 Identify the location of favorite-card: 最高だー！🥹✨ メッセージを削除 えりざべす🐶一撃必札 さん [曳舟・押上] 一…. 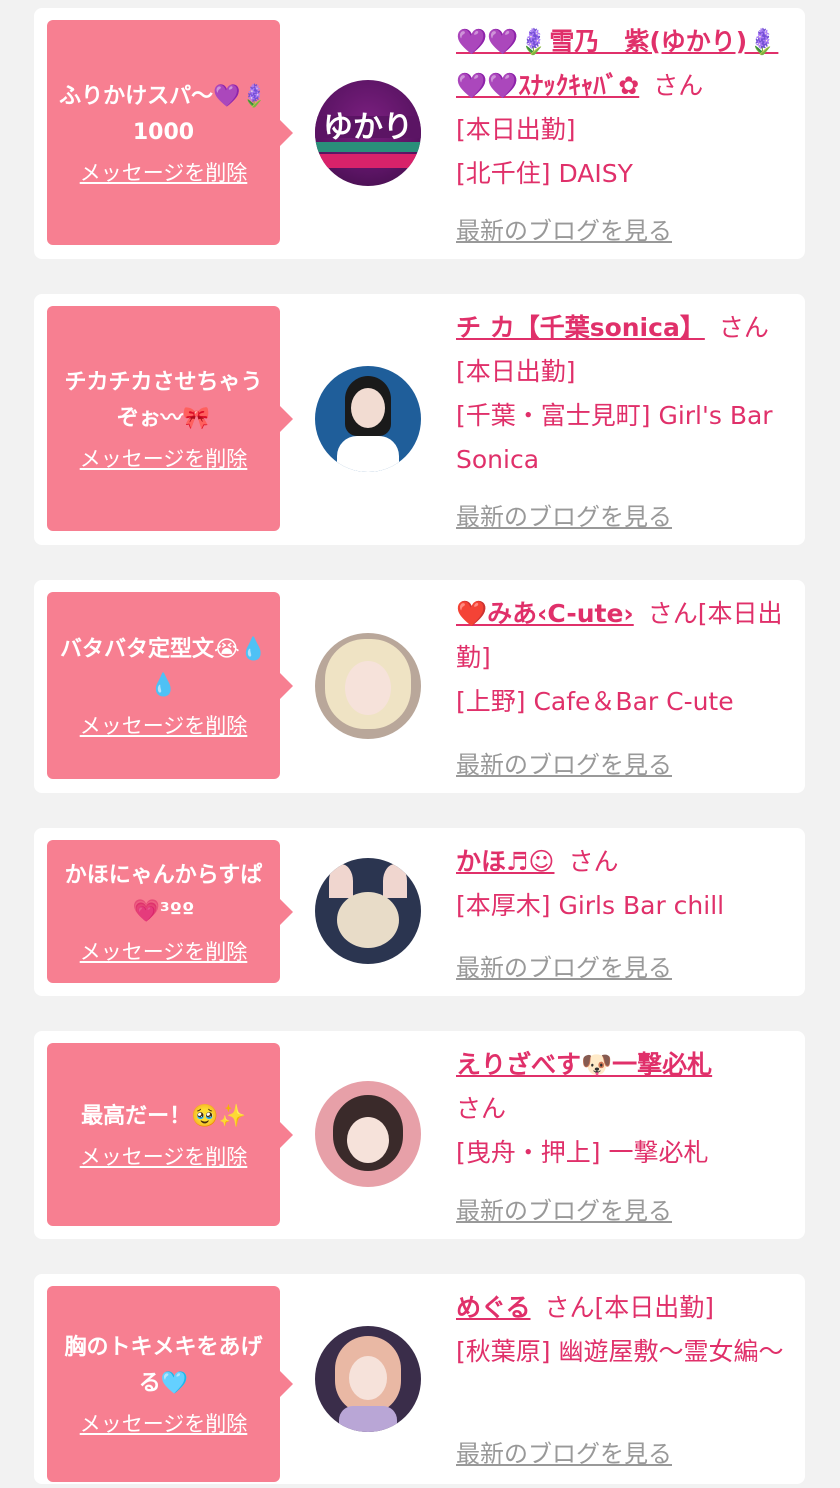
(419, 1135).